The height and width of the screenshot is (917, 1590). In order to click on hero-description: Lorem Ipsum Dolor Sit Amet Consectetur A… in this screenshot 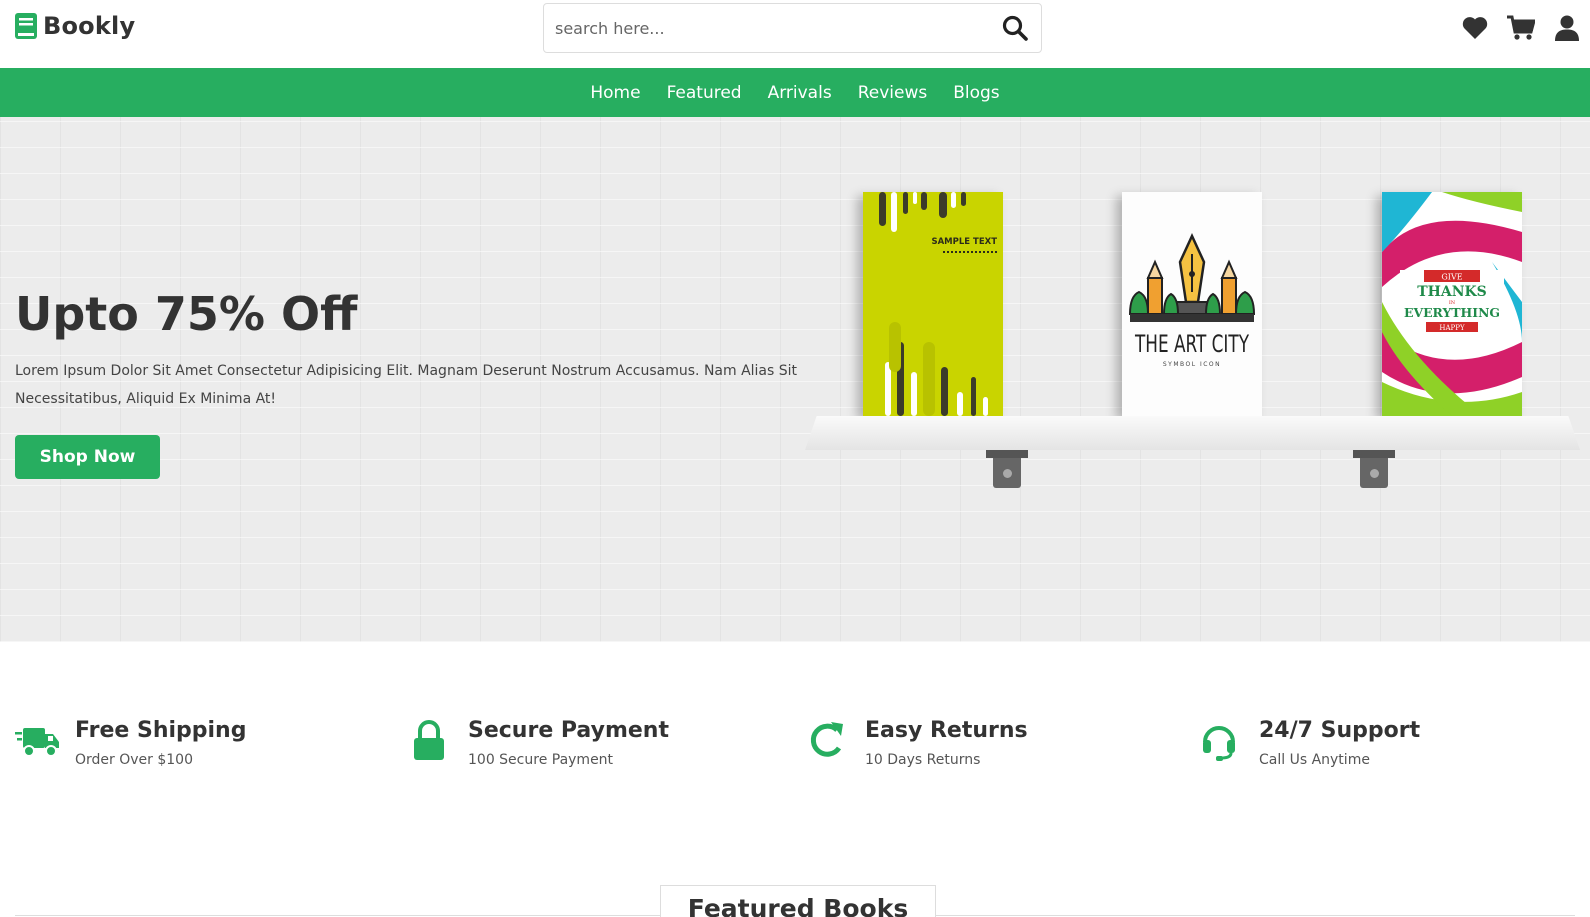, I will do `click(406, 385)`.